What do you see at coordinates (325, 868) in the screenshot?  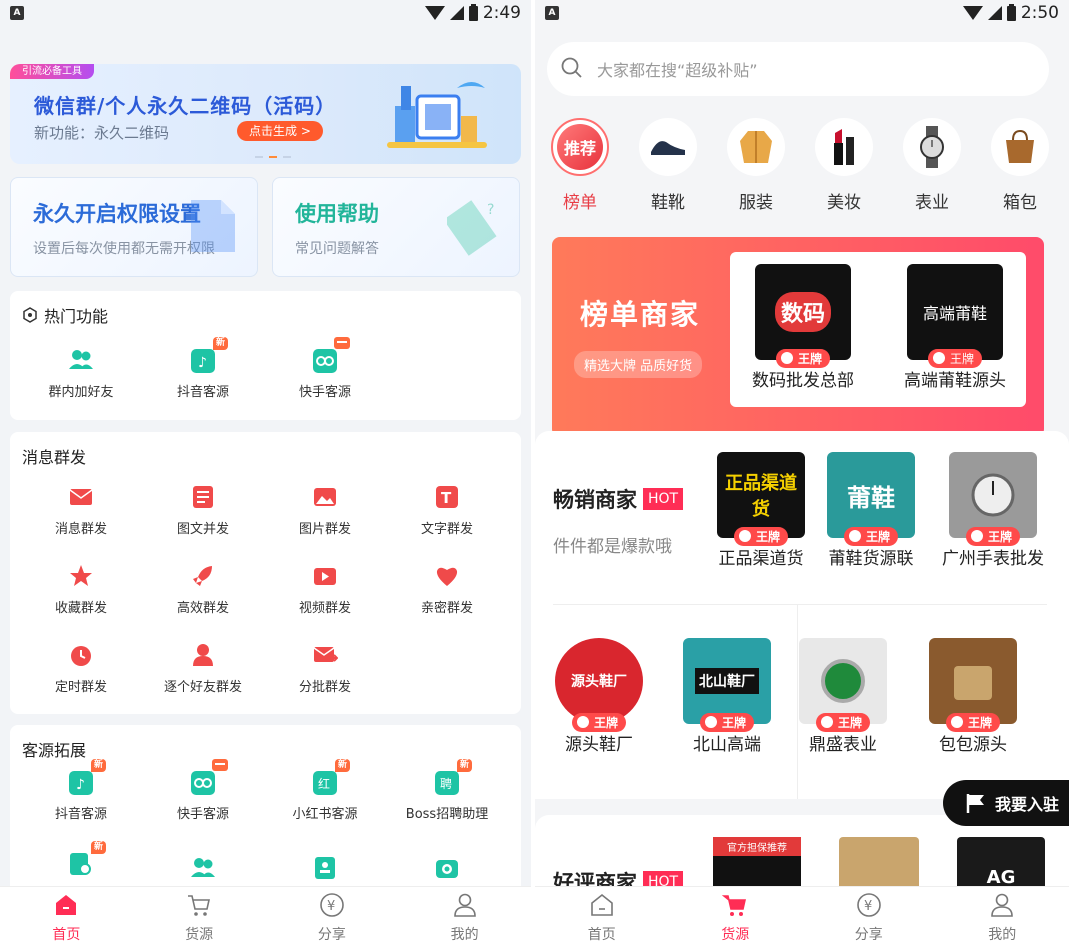 I see `contacts-icon` at bounding box center [325, 868].